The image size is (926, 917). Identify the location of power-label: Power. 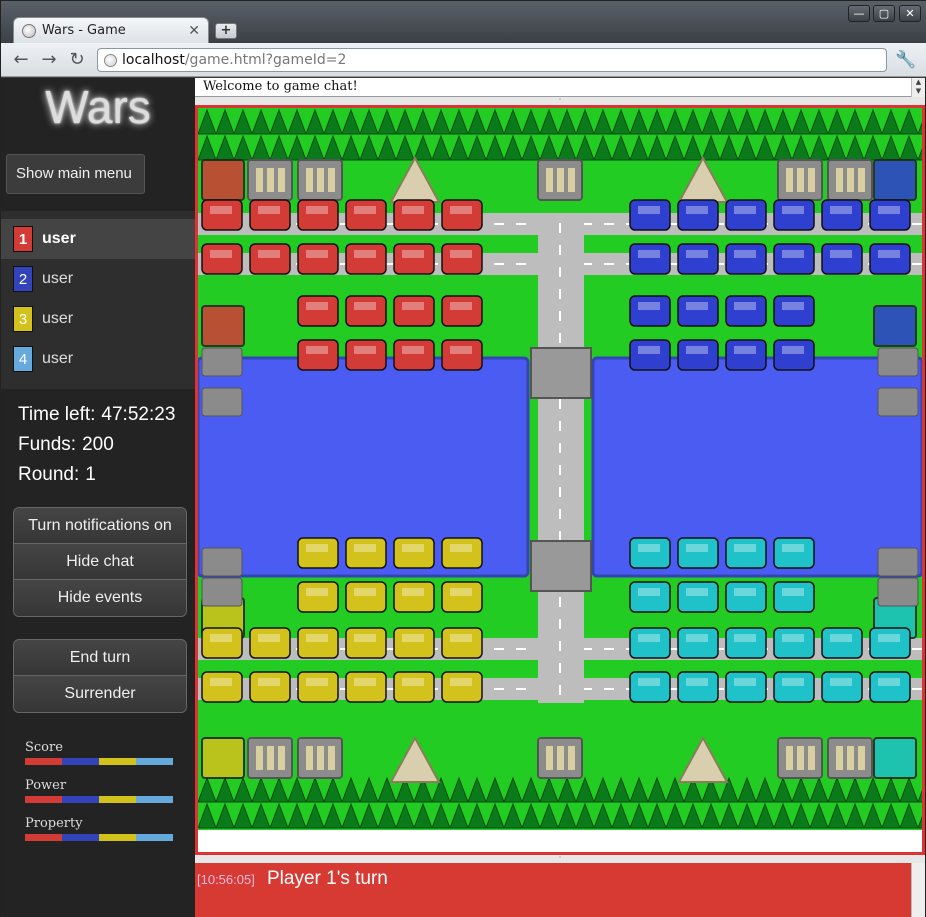
(46, 785).